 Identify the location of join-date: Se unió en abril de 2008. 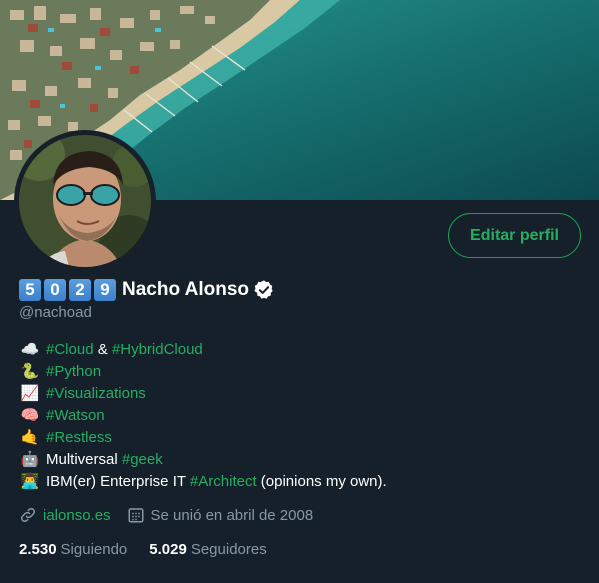
(232, 515).